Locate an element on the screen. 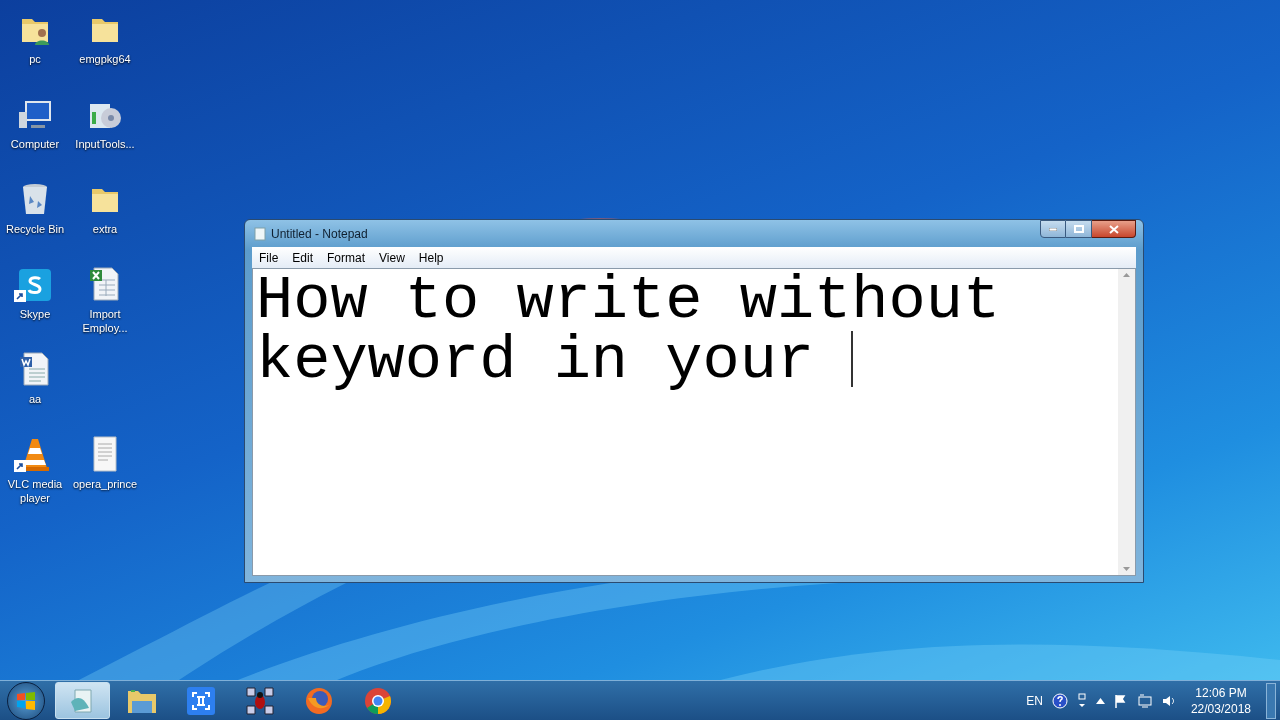  notepad-icon is located at coordinates (260, 233).